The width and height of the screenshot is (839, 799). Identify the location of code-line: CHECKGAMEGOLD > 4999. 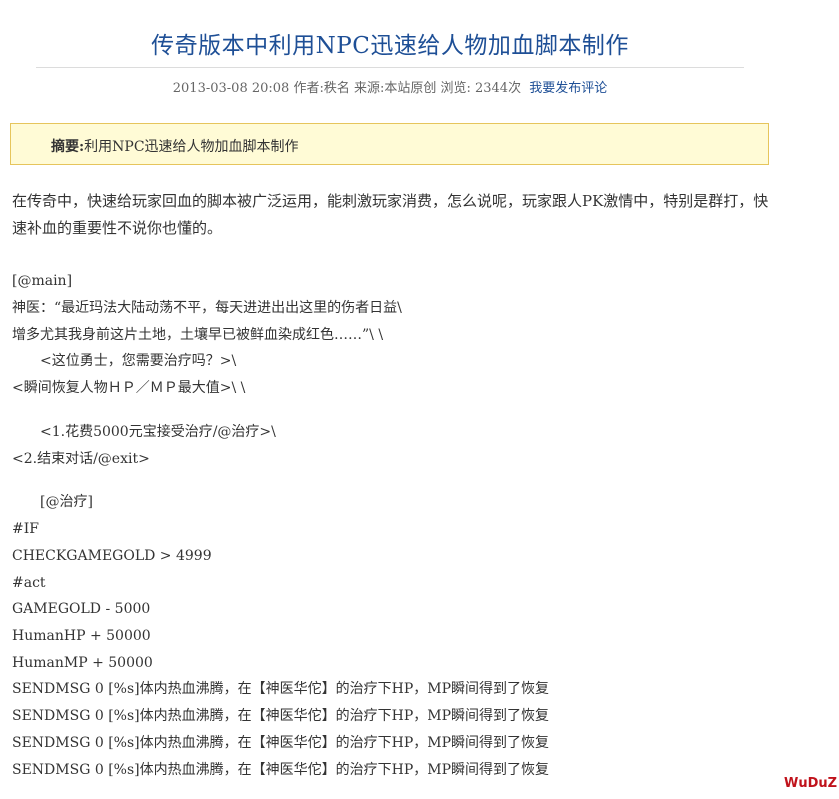
(112, 556).